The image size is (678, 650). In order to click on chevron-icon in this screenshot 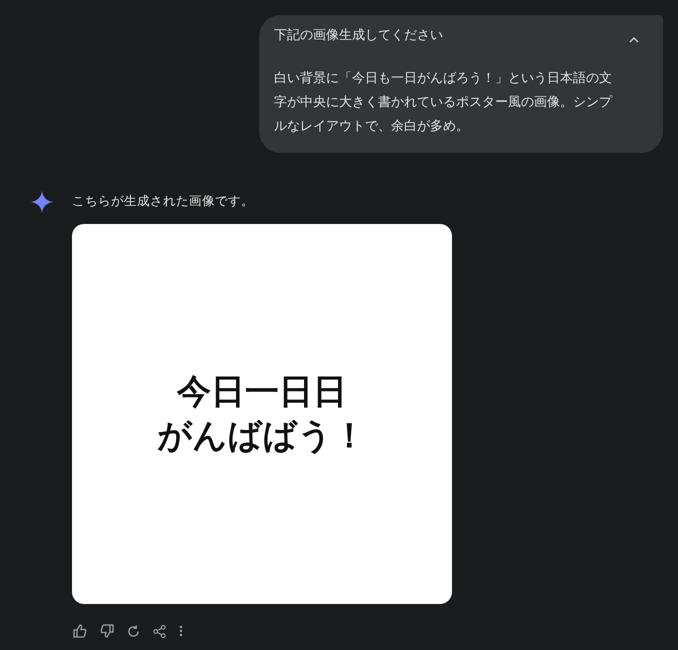, I will do `click(634, 40)`.